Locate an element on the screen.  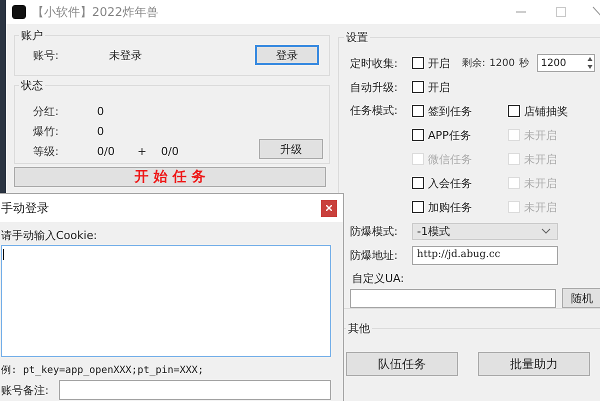
note-field is located at coordinates (195, 390).